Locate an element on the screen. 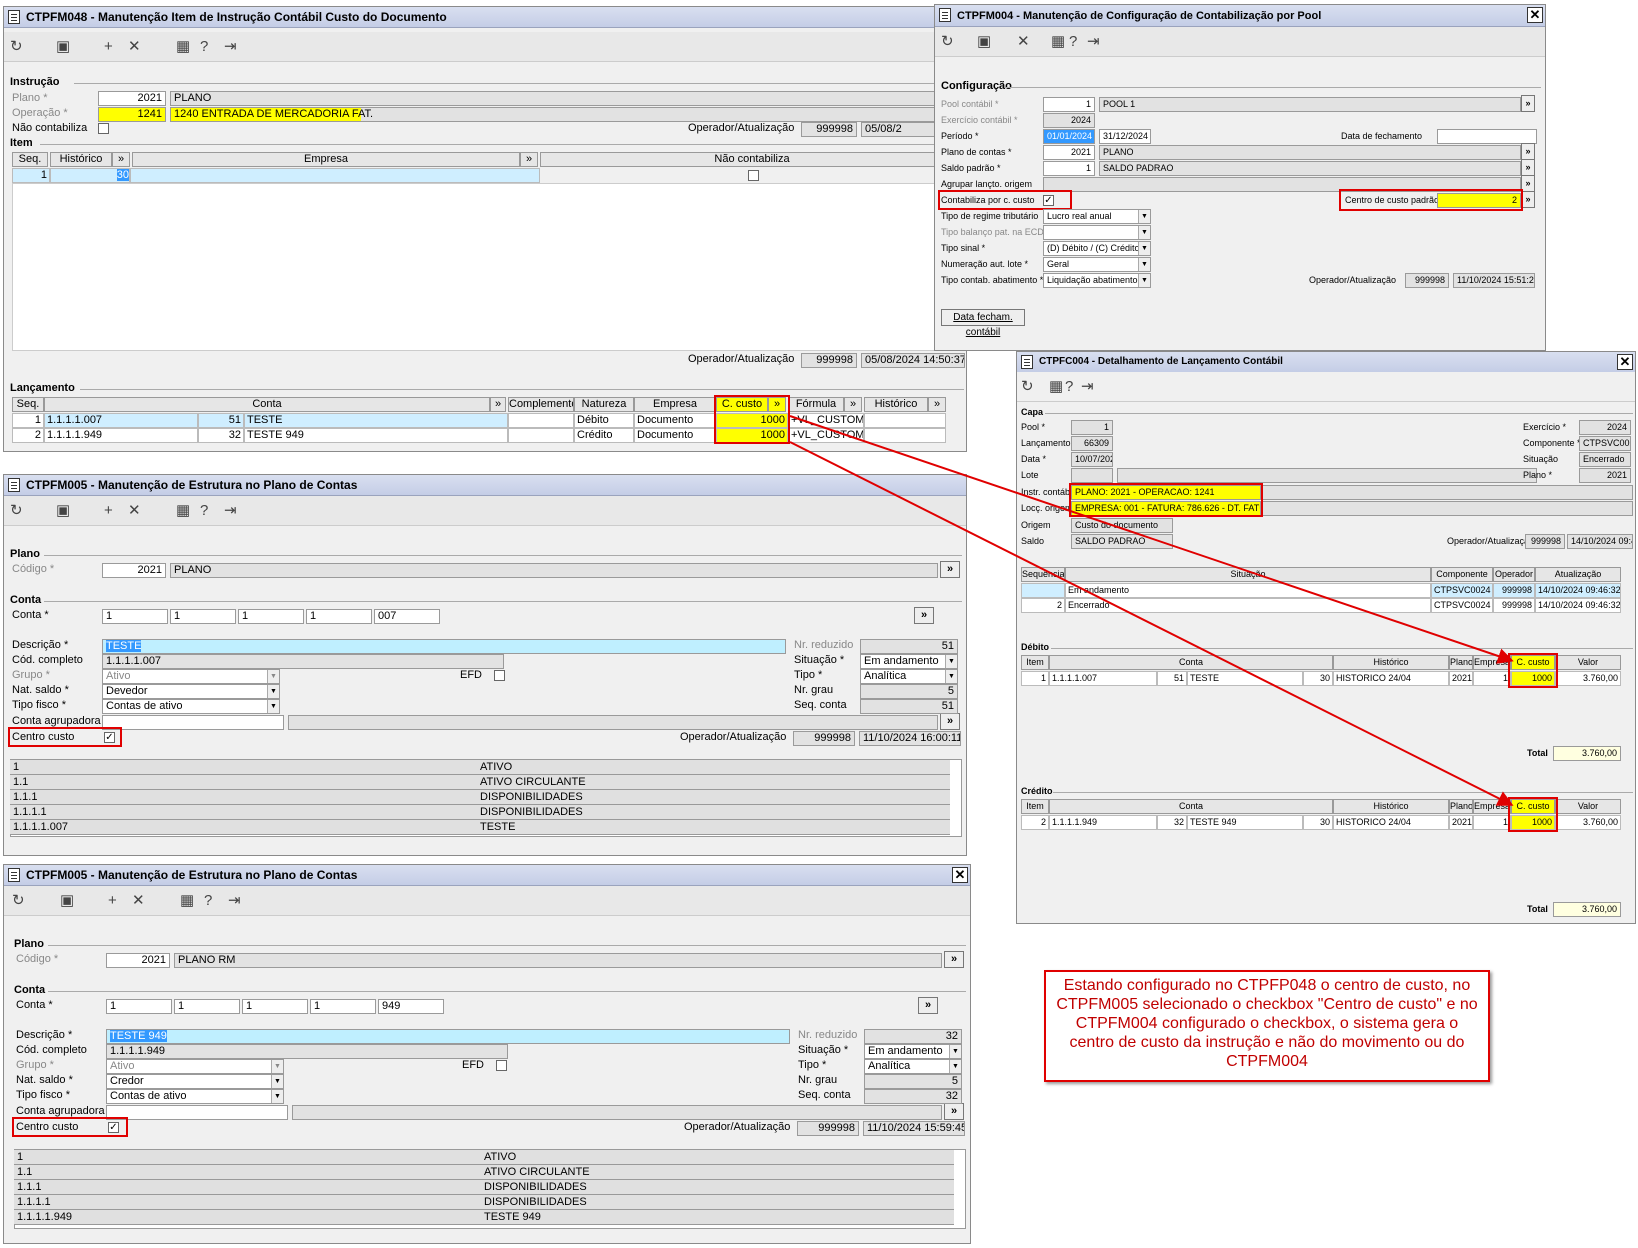  conta-seg-5: 007 is located at coordinates (407, 616).